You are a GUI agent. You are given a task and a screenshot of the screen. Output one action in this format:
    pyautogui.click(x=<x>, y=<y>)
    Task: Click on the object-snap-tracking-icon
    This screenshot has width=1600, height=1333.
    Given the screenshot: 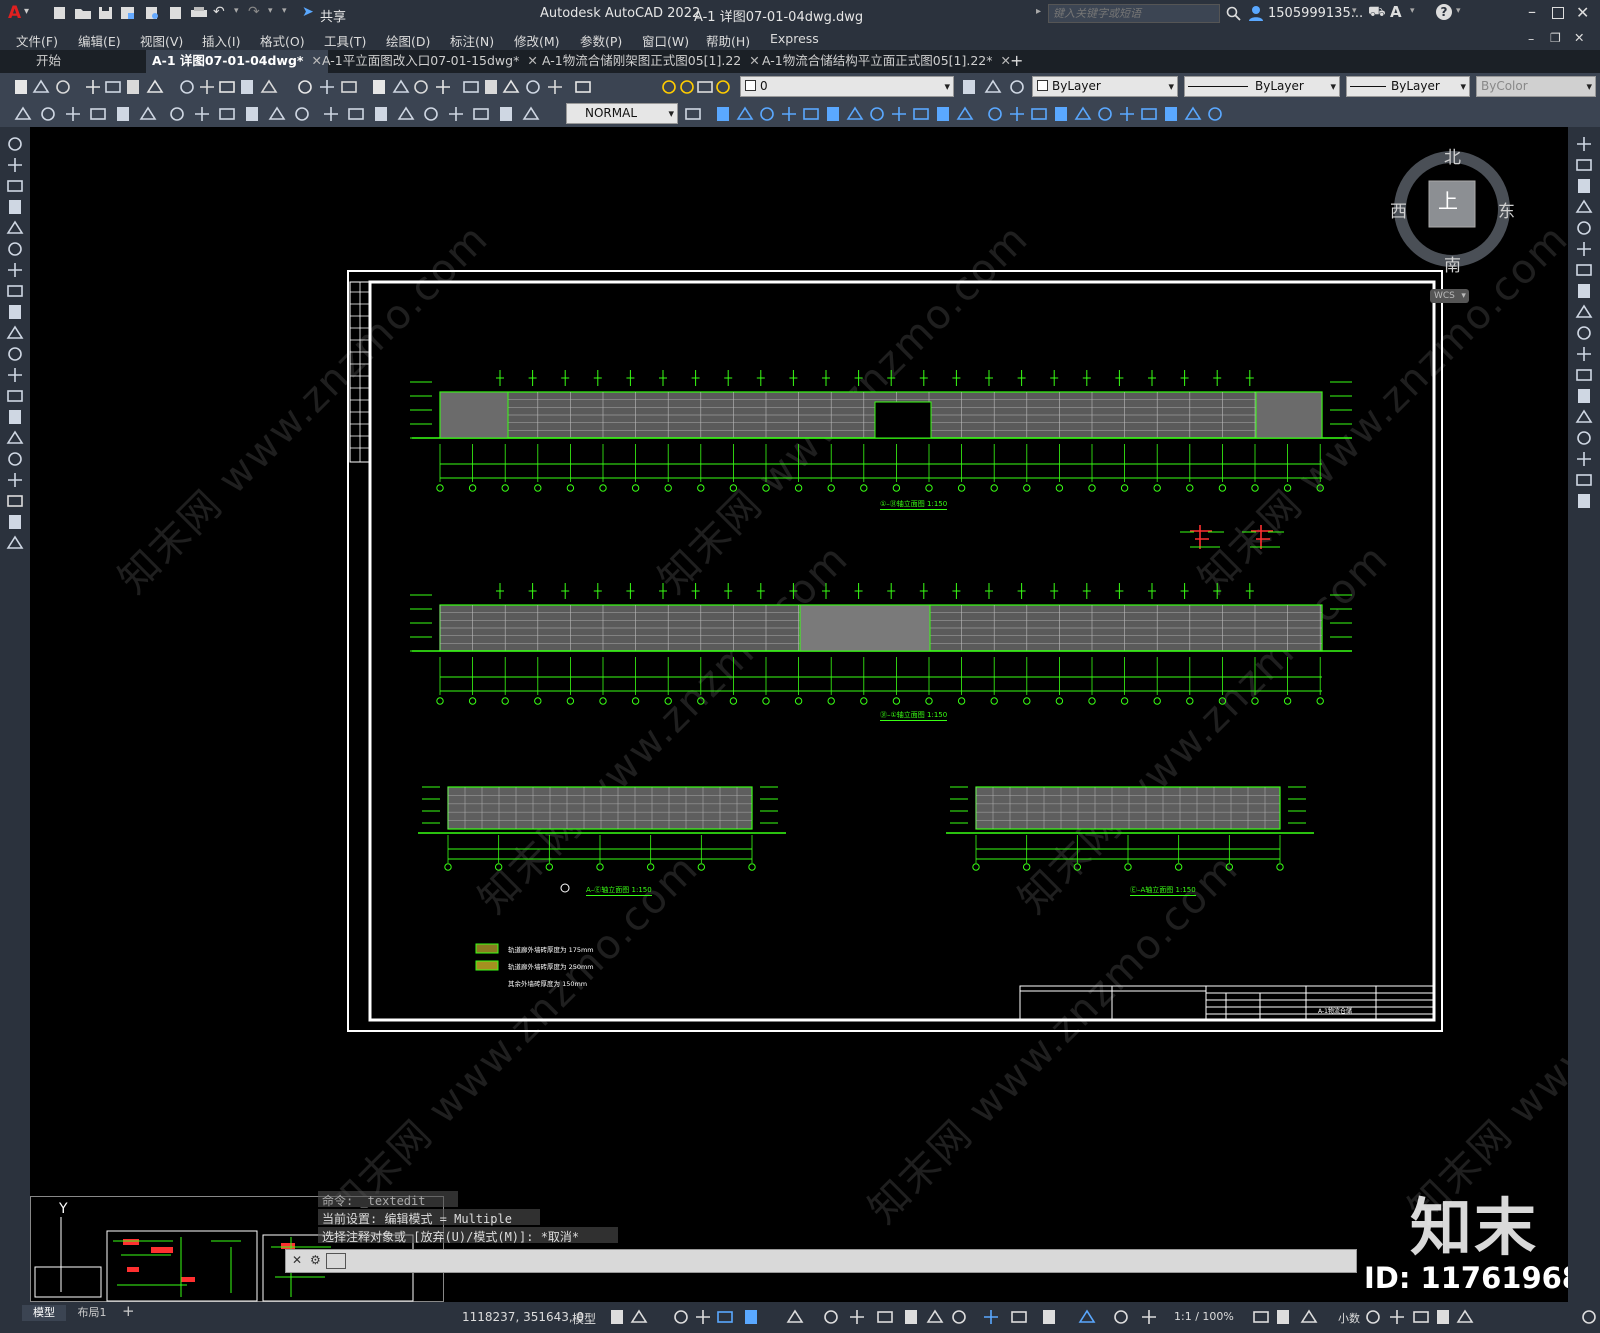 What is the action you would take?
    pyautogui.click(x=831, y=1317)
    